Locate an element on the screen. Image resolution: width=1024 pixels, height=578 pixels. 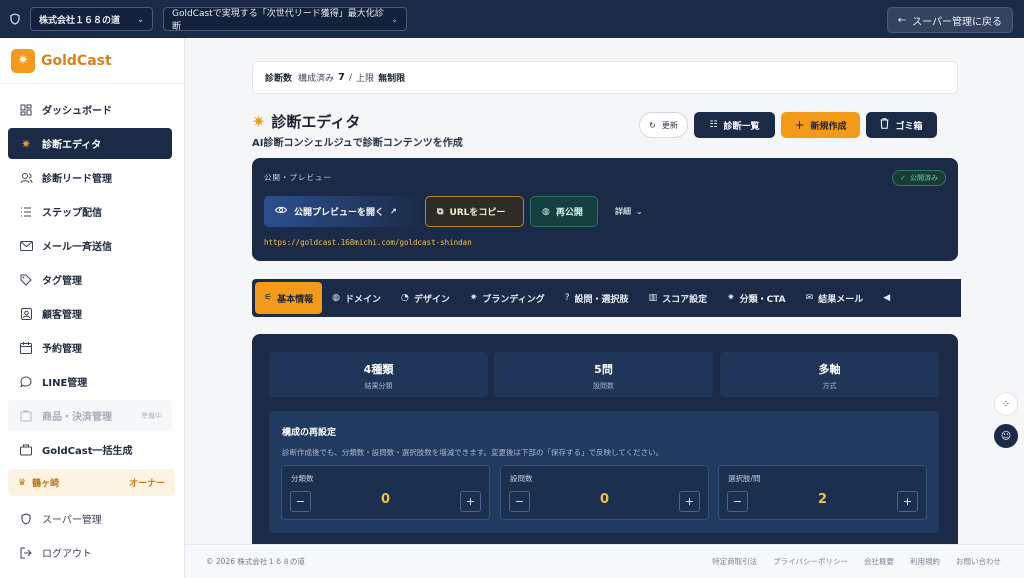
tab-label: ドメイン is located at coordinates (362, 299).